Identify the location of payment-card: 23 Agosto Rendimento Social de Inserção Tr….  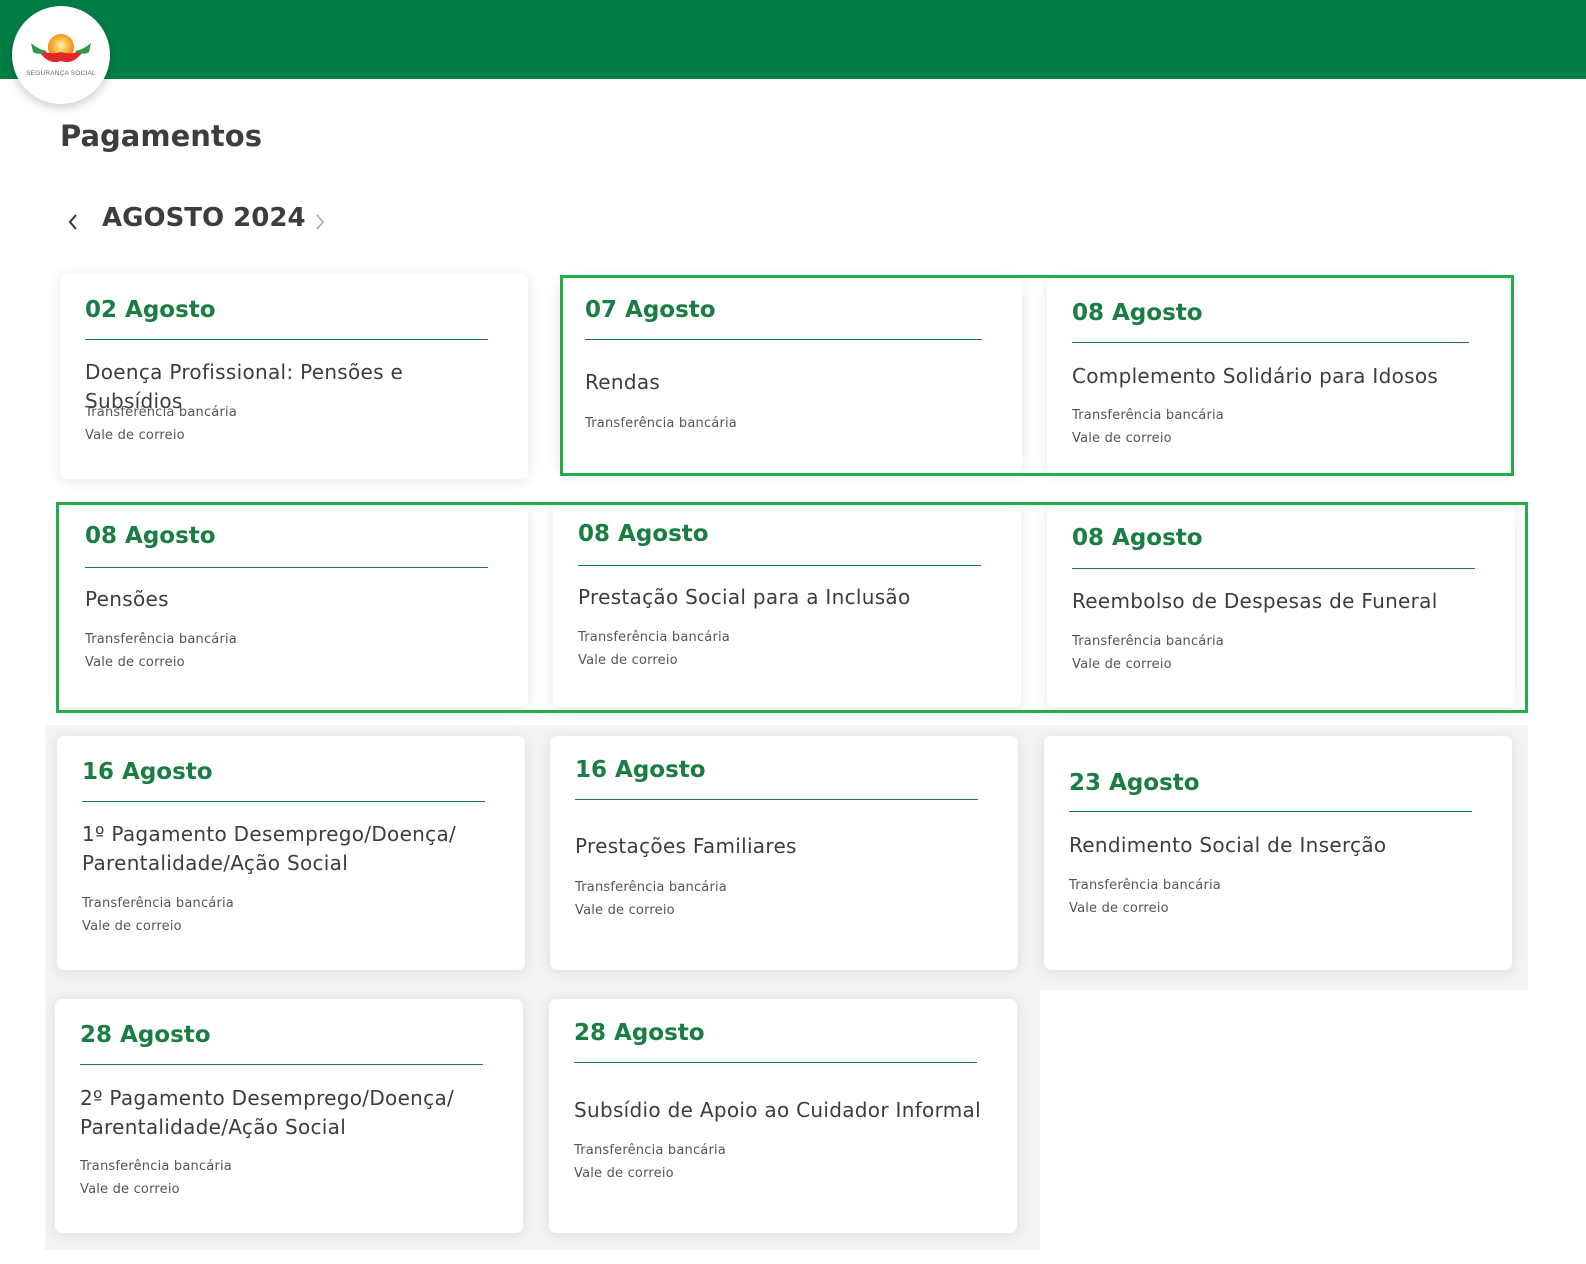
(1278, 853).